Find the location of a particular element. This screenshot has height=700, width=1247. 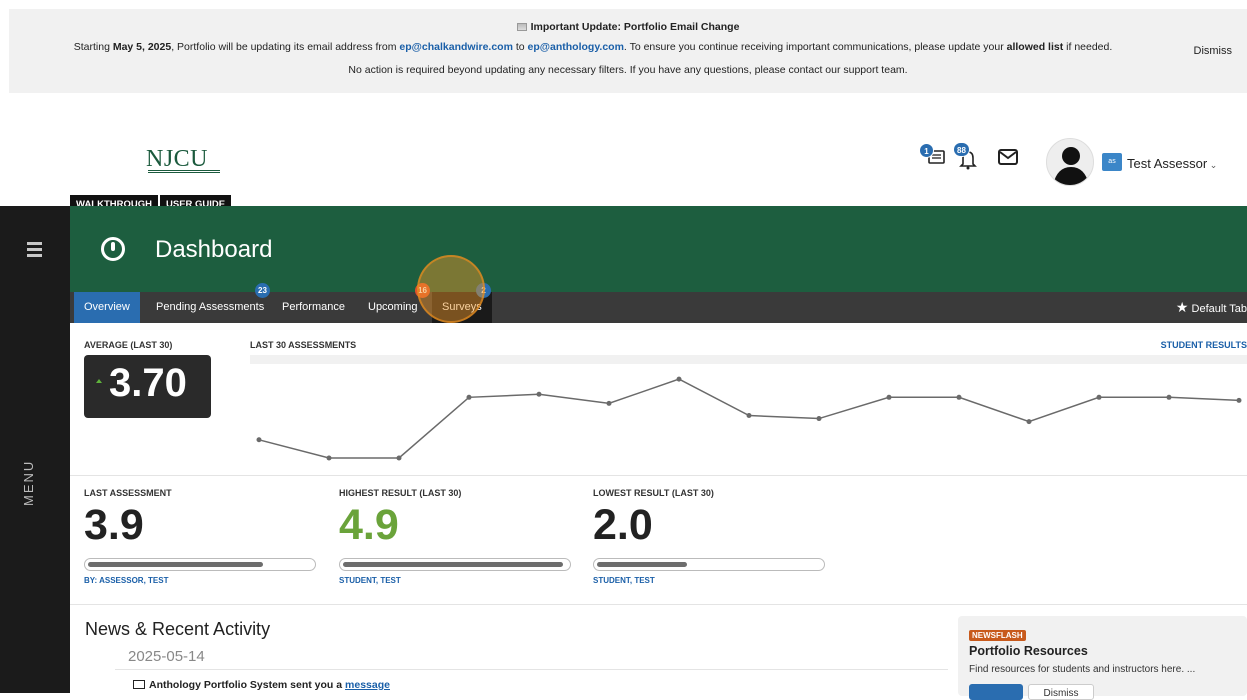

menu-label: MENU is located at coordinates (28, 466).